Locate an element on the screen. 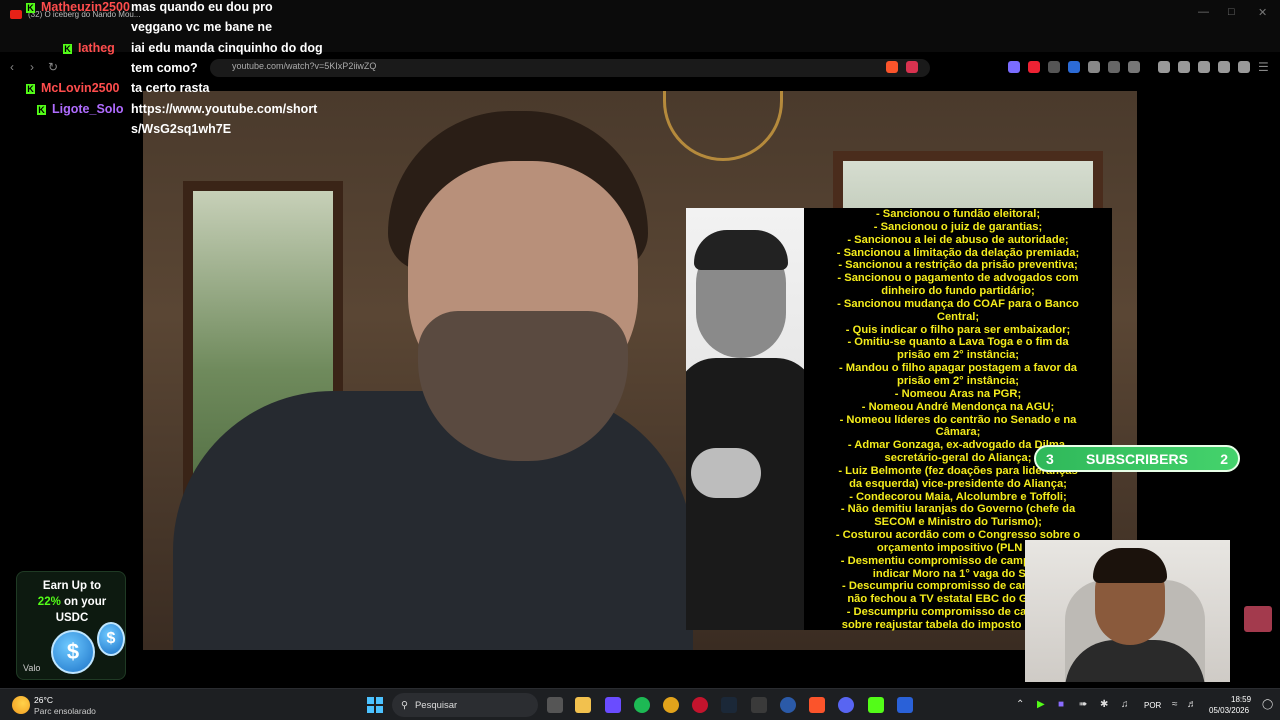 The image size is (1280, 720). chat-text: ta certo rasta is located at coordinates (170, 88).